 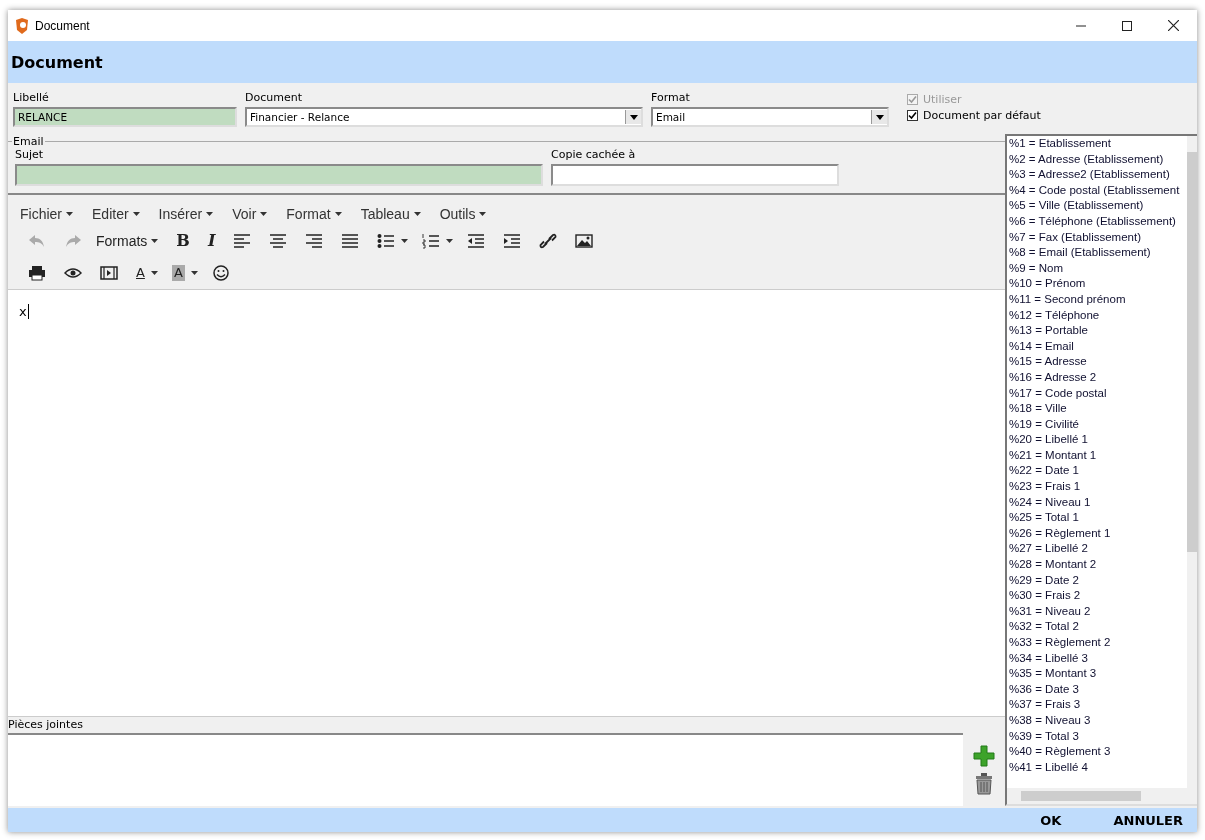 I want to click on align-left-icon, so click(x=242, y=241).